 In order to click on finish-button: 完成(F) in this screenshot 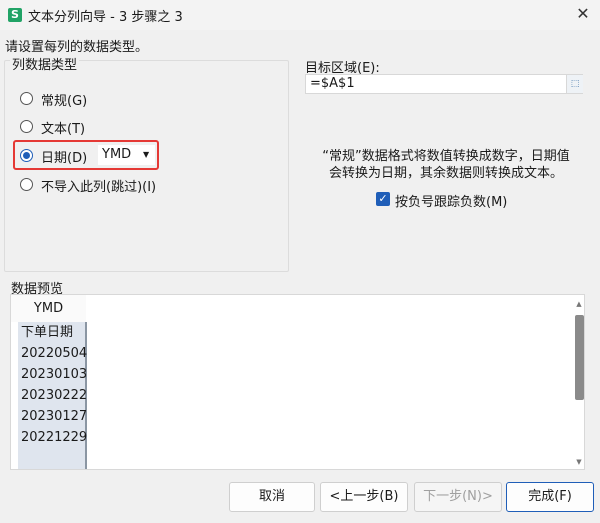, I will do `click(550, 497)`.